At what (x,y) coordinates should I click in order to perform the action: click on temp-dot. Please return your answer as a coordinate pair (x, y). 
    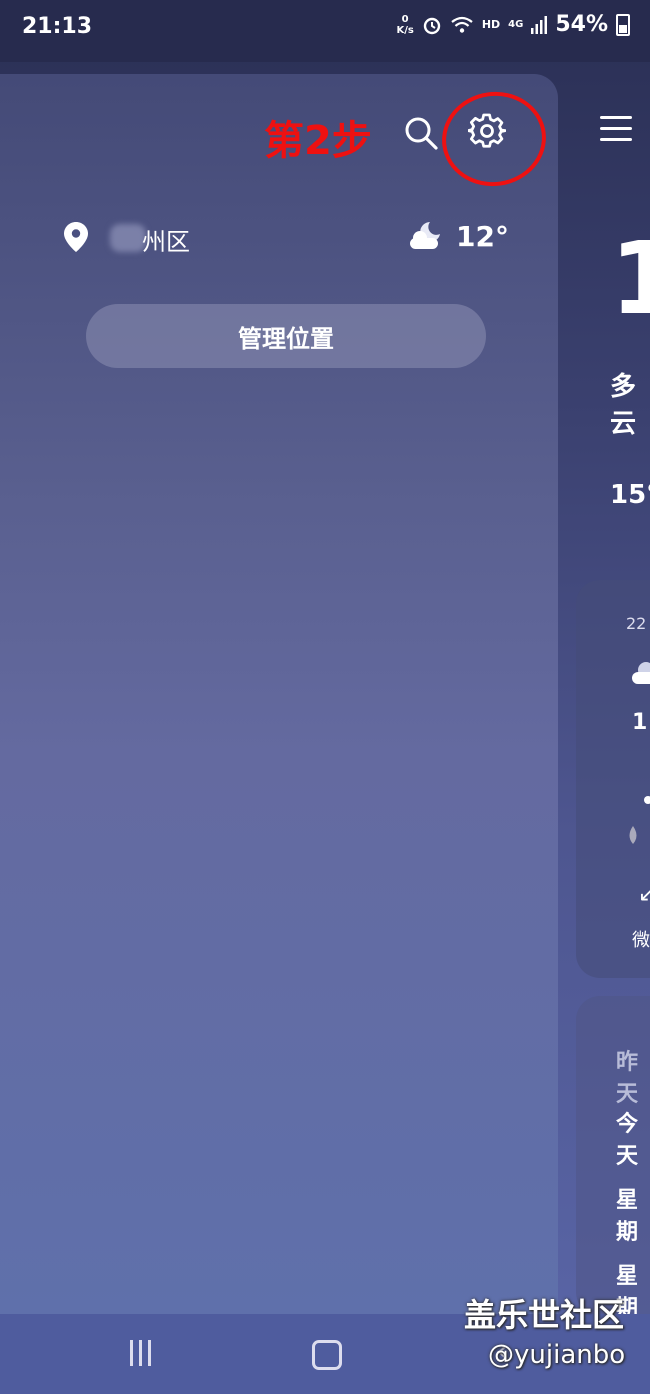
    Looking at the image, I should click on (647, 800).